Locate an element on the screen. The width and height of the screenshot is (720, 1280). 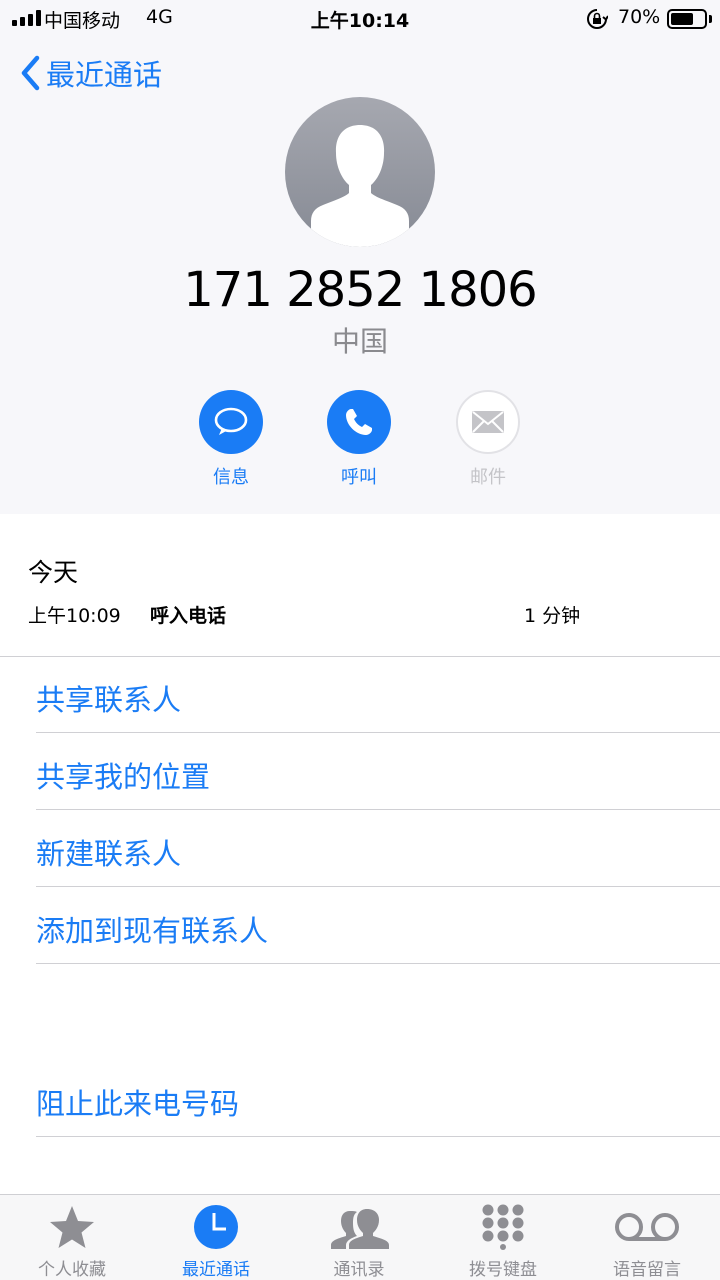
back-button: 最近通话 is located at coordinates (91, 73).